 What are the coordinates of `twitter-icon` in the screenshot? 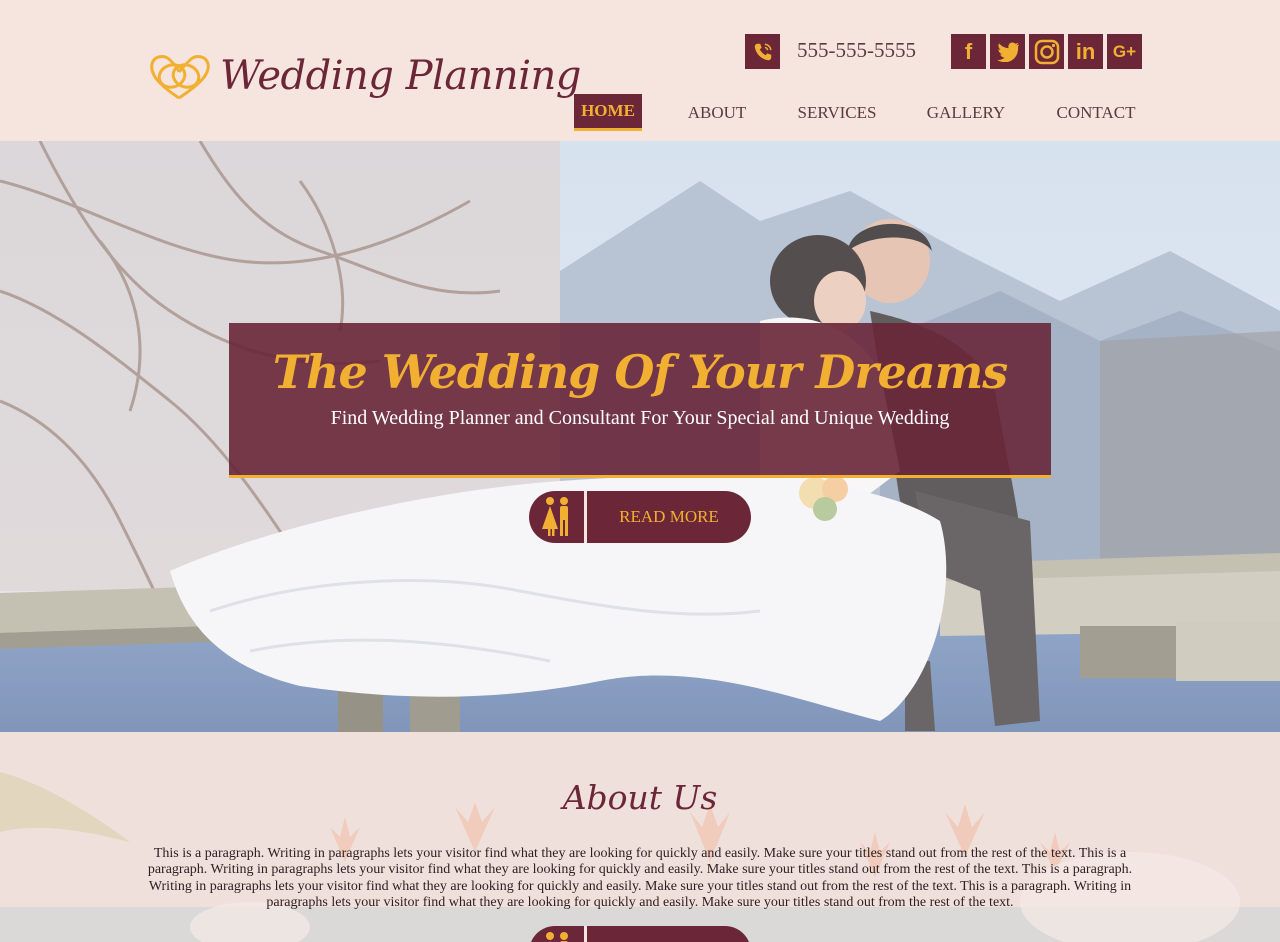 It's located at (1007, 51).